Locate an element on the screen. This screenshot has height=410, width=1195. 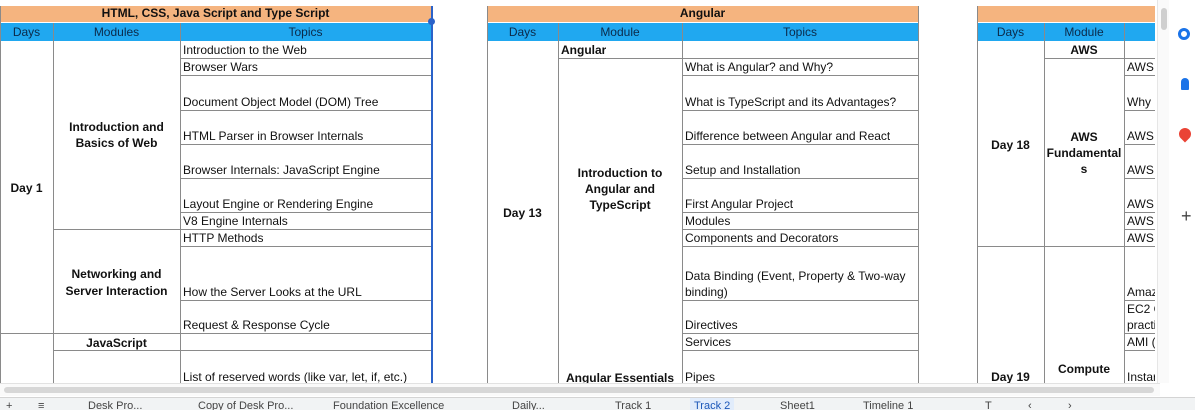
topic-cell: HTML Parser in Browser Internals is located at coordinates (273, 136).